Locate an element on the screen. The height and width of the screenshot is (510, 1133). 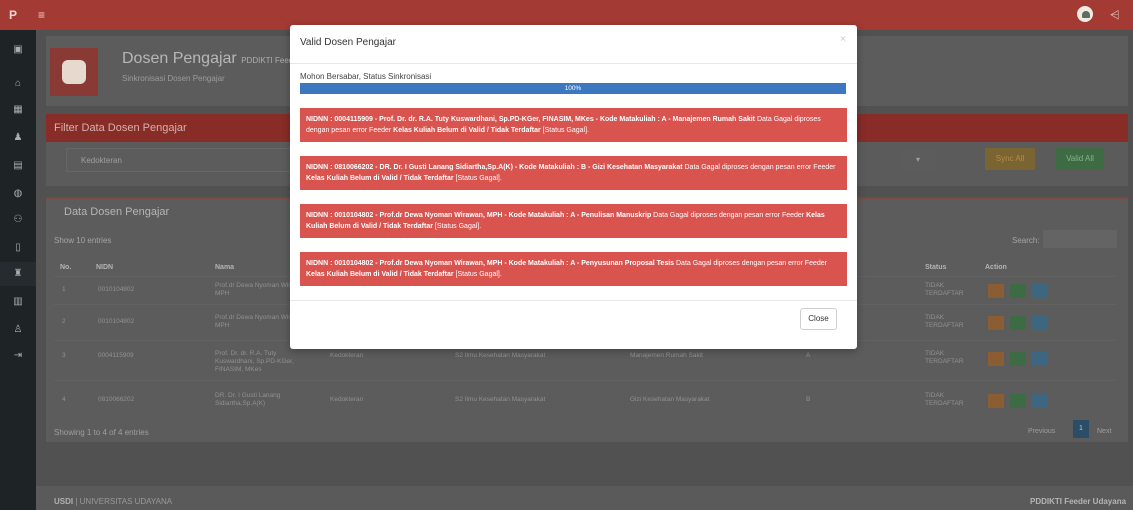
cell-nama: Prof. Dr. dr. R.A. Tuty is located at coordinates (246, 353).